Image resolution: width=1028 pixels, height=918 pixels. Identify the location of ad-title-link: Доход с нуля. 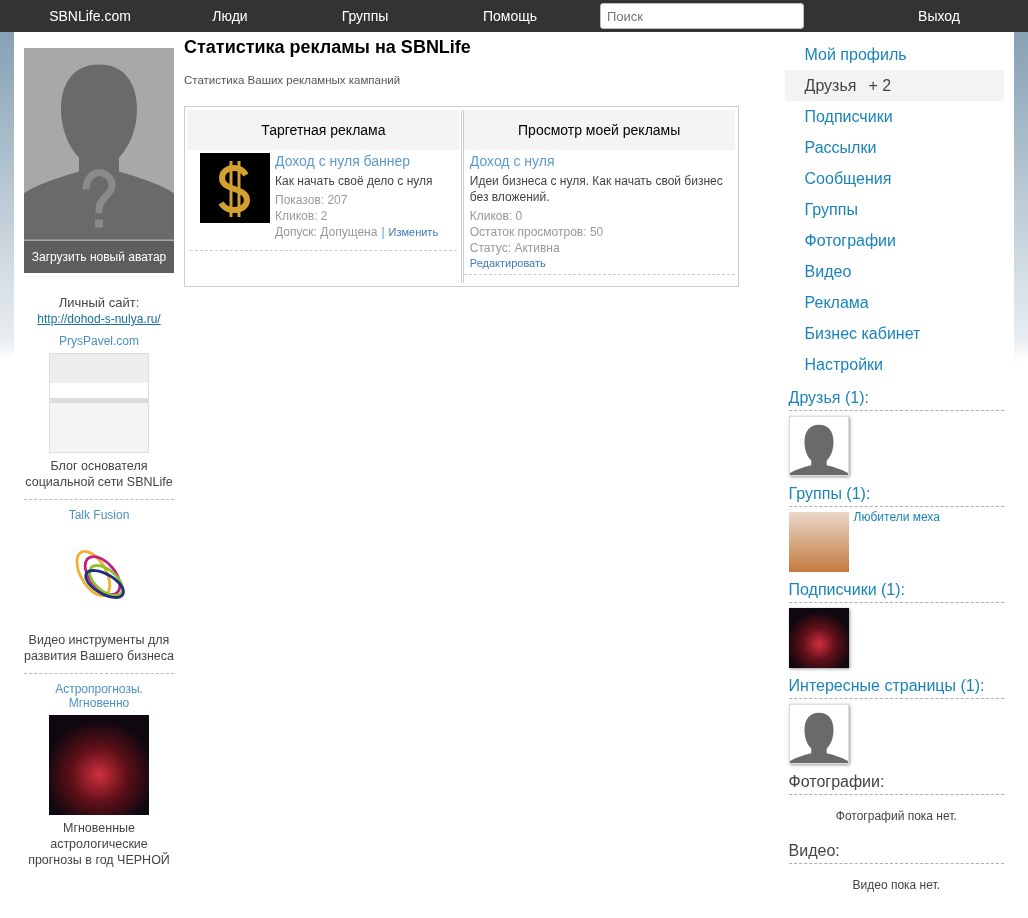
(599, 161).